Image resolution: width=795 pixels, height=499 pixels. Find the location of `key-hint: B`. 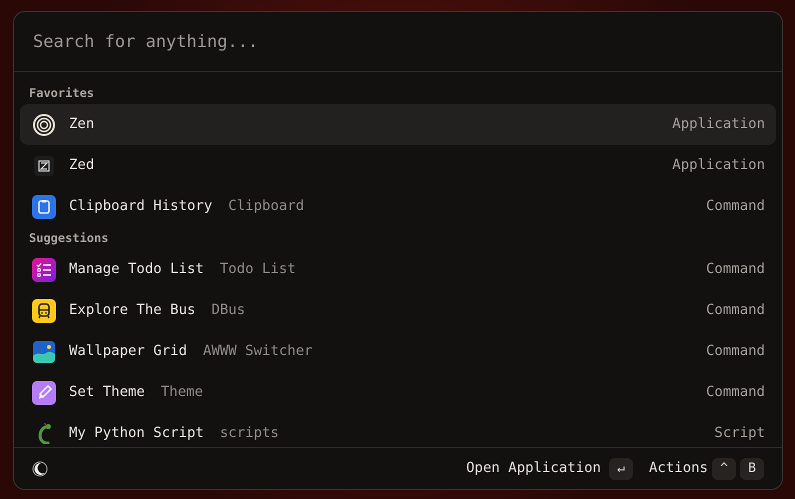

key-hint: B is located at coordinates (752, 469).